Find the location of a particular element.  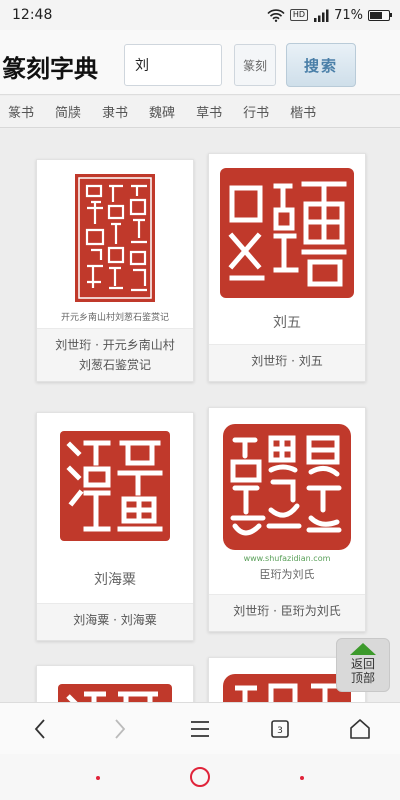

script-type-select: 篆刻 is located at coordinates (255, 65).